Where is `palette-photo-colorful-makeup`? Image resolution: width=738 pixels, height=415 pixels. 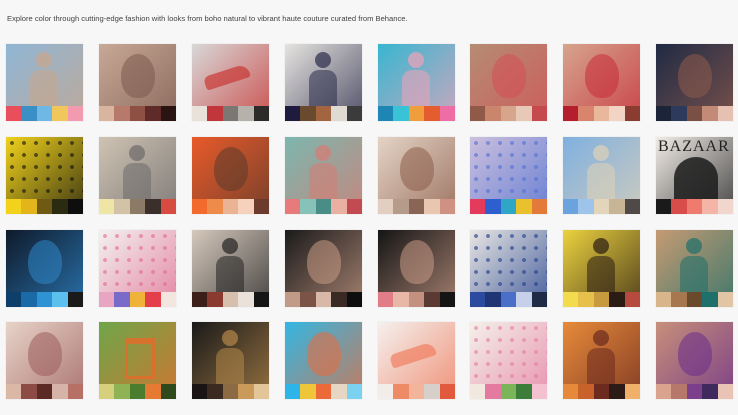
palette-photo-colorful-makeup is located at coordinates (323, 353).